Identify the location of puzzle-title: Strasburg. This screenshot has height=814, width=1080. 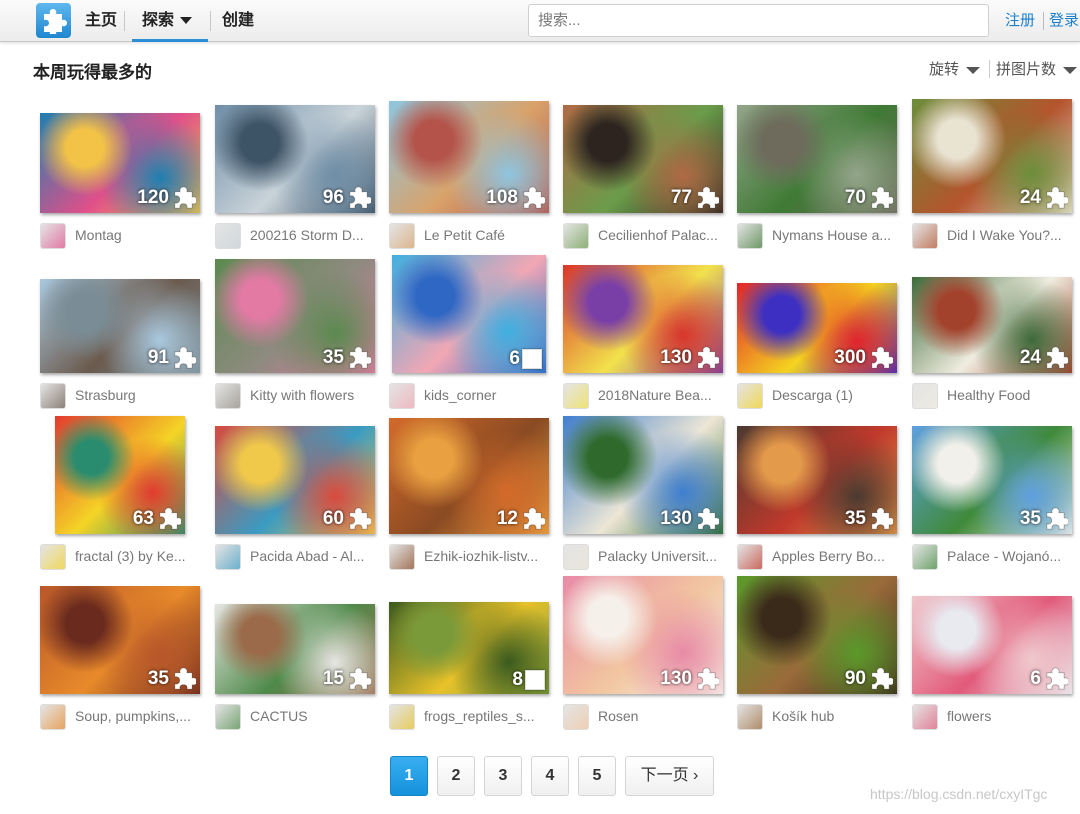
(140, 395).